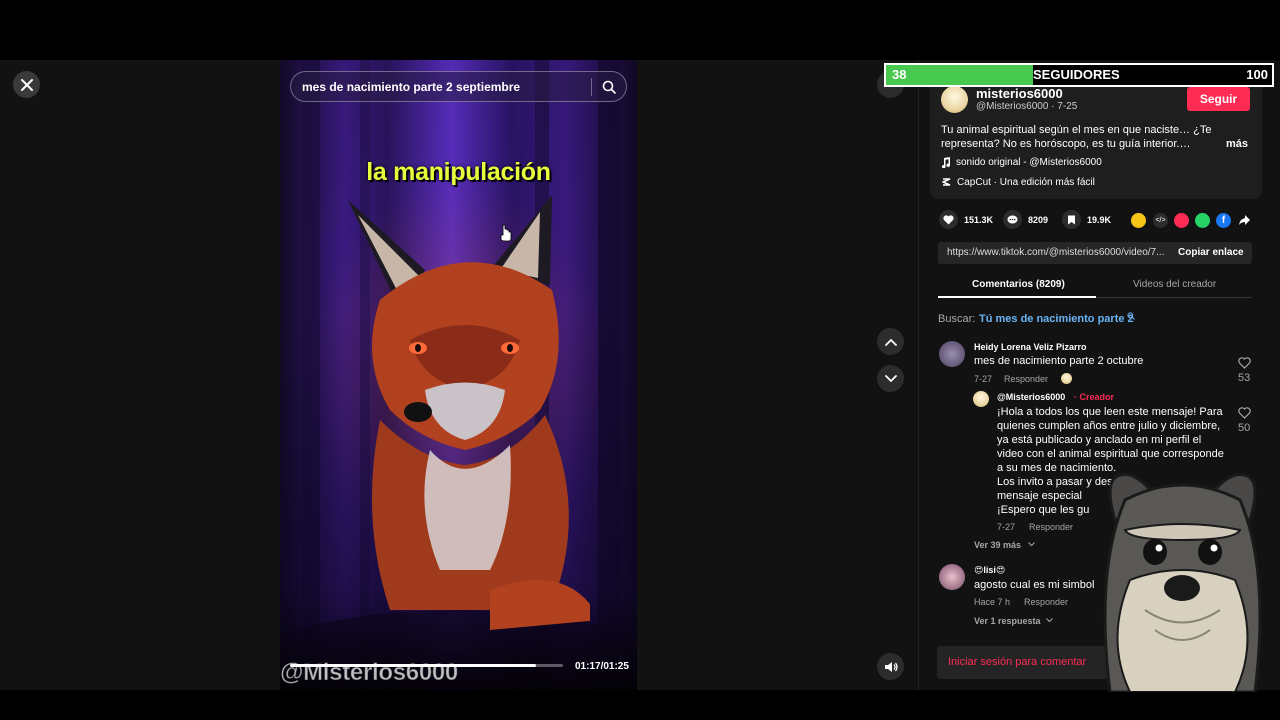 The height and width of the screenshot is (720, 1280). What do you see at coordinates (1099, 220) in the screenshot?
I see `save-count: 19.9K` at bounding box center [1099, 220].